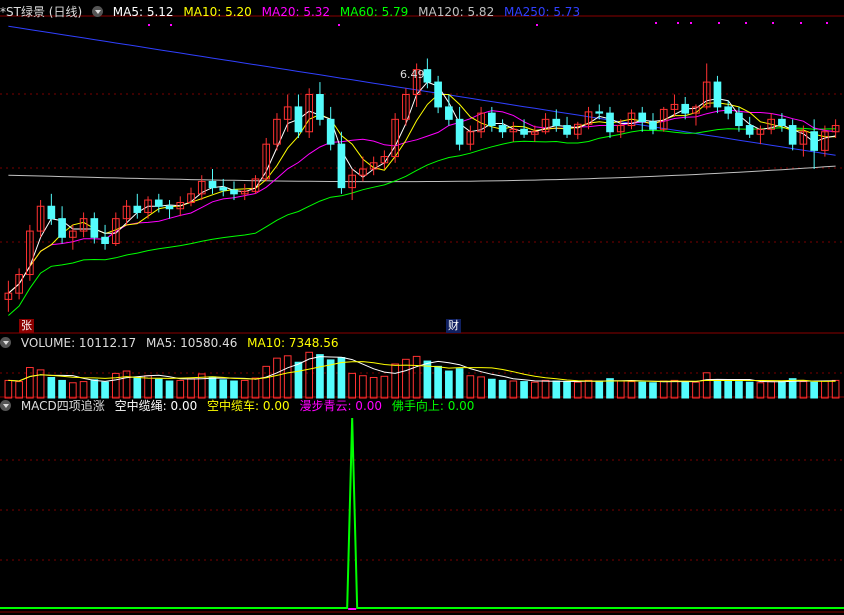 The image size is (844, 615). I want to click on ma120-label: MA120: 5.82, so click(456, 12).